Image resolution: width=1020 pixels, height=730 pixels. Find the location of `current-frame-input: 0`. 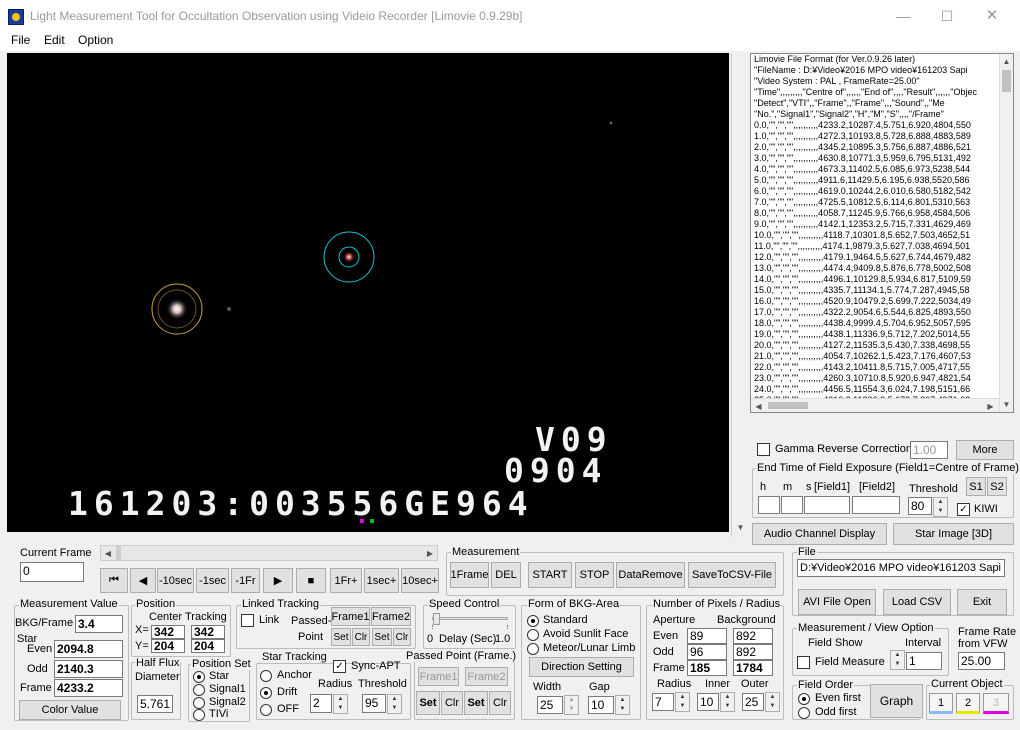

current-frame-input: 0 is located at coordinates (52, 572).